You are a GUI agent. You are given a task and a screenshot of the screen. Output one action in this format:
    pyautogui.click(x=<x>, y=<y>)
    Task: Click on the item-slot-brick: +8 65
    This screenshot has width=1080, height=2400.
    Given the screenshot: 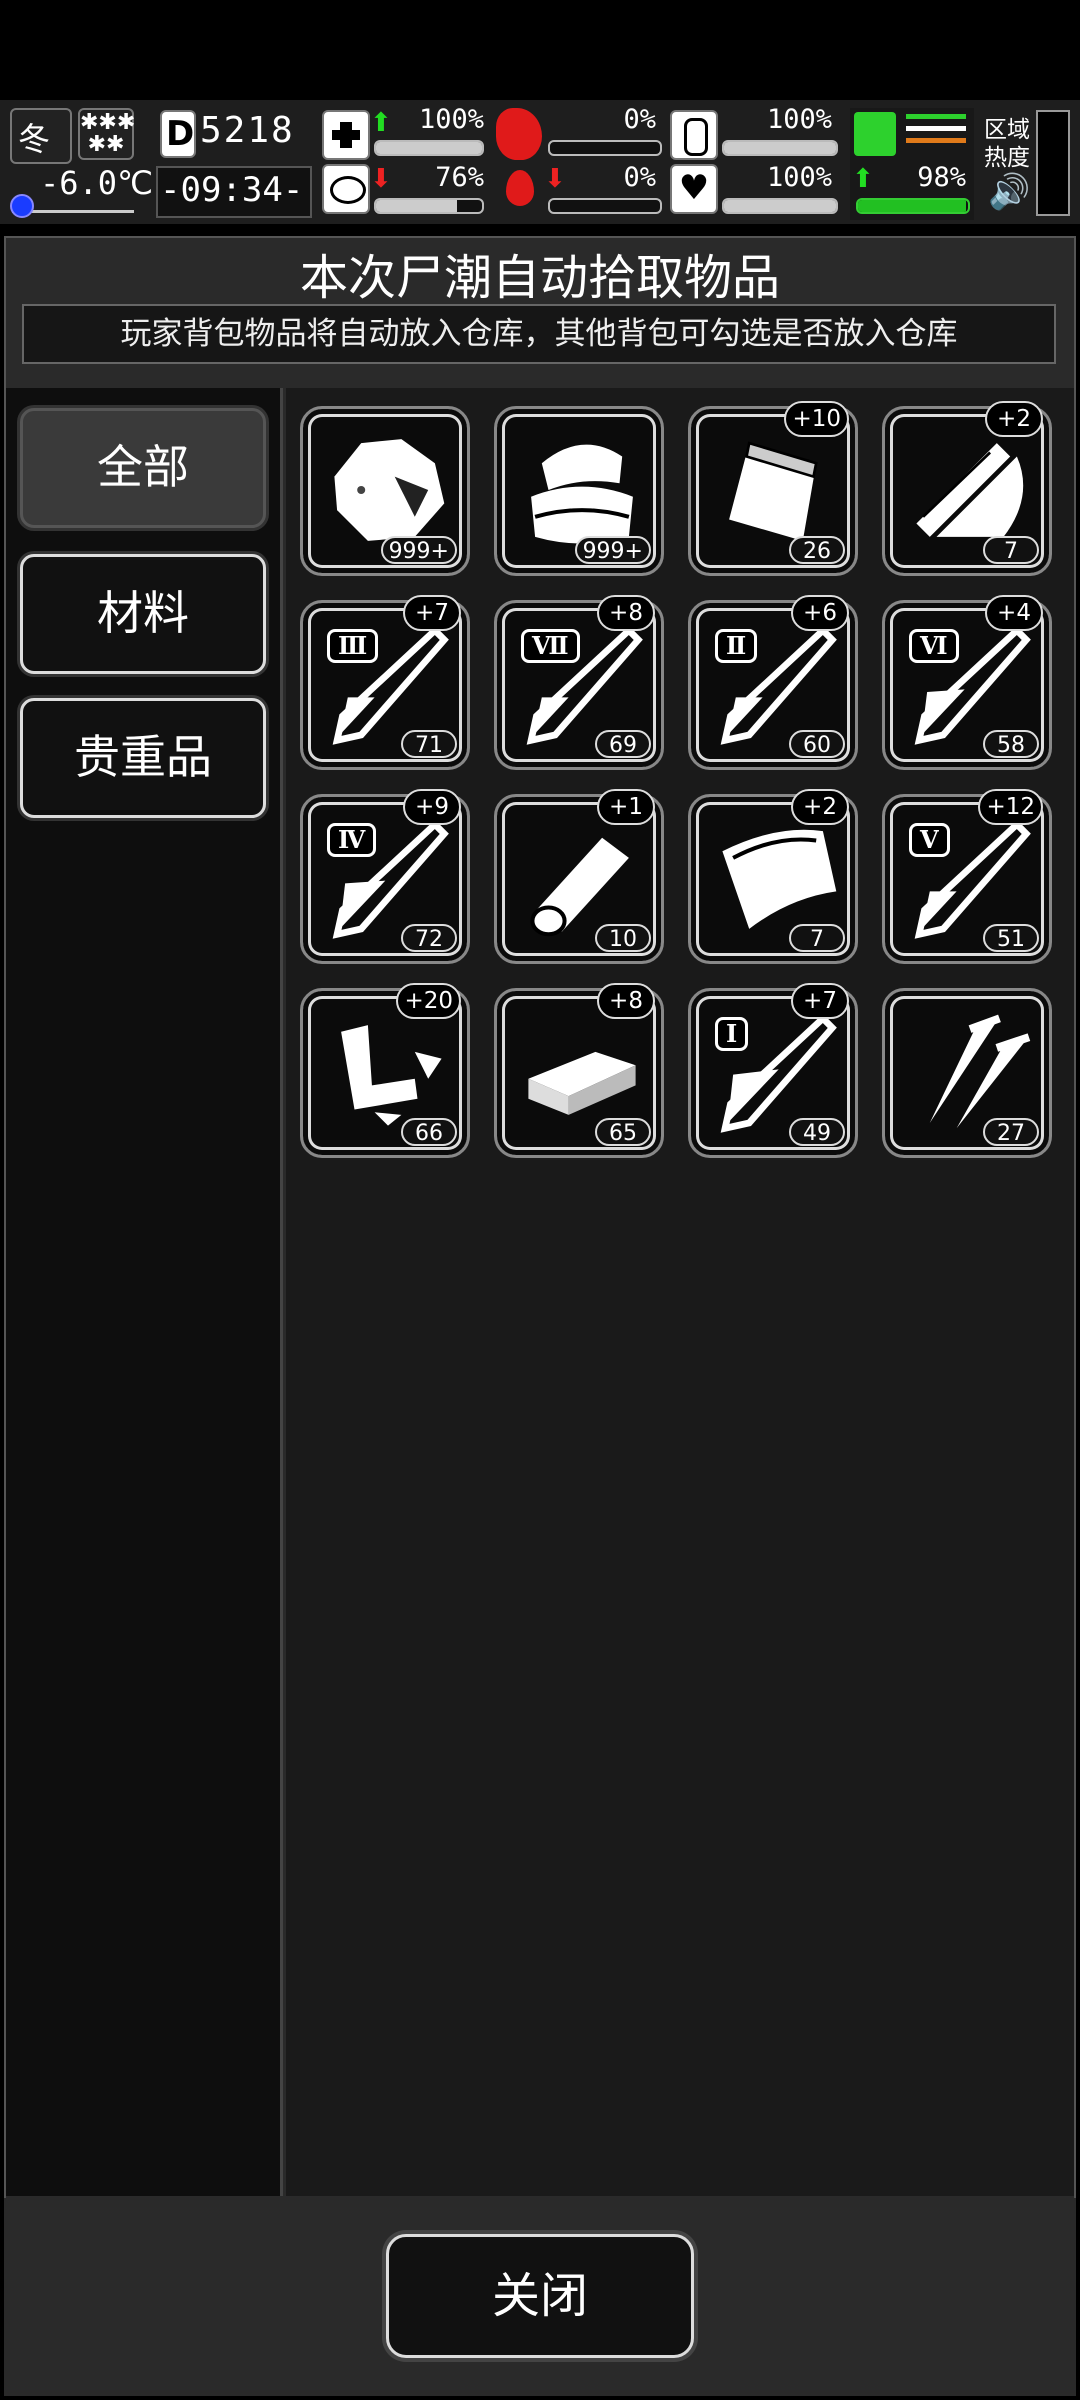 What is the action you would take?
    pyautogui.click(x=579, y=1070)
    